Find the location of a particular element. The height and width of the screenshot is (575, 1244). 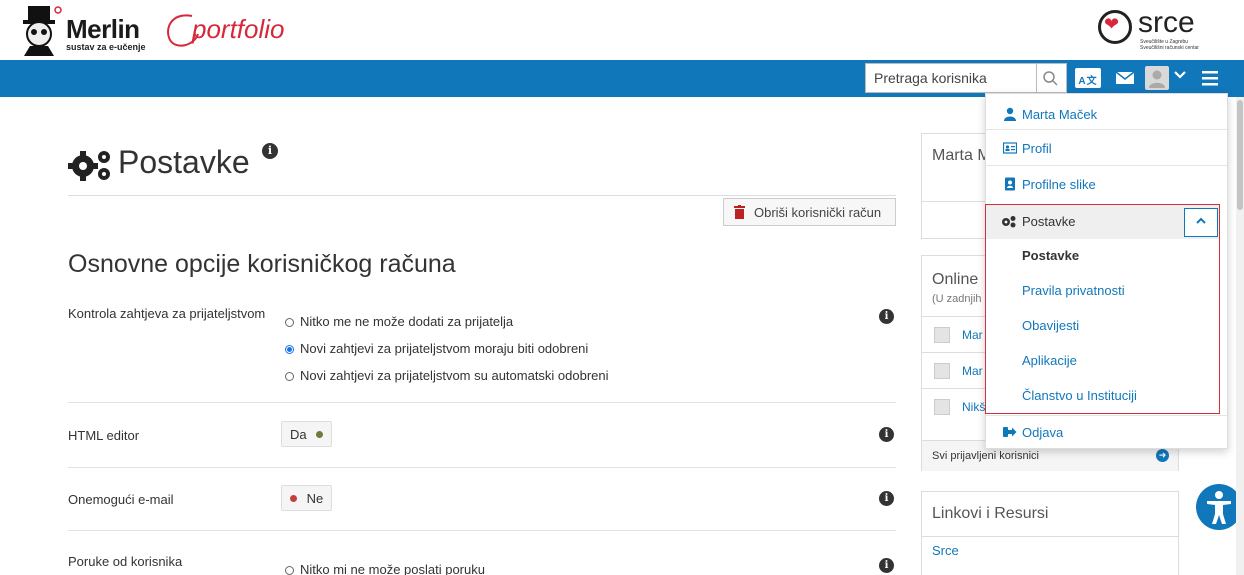

html-editor-label: HTML editor is located at coordinates (104, 435).